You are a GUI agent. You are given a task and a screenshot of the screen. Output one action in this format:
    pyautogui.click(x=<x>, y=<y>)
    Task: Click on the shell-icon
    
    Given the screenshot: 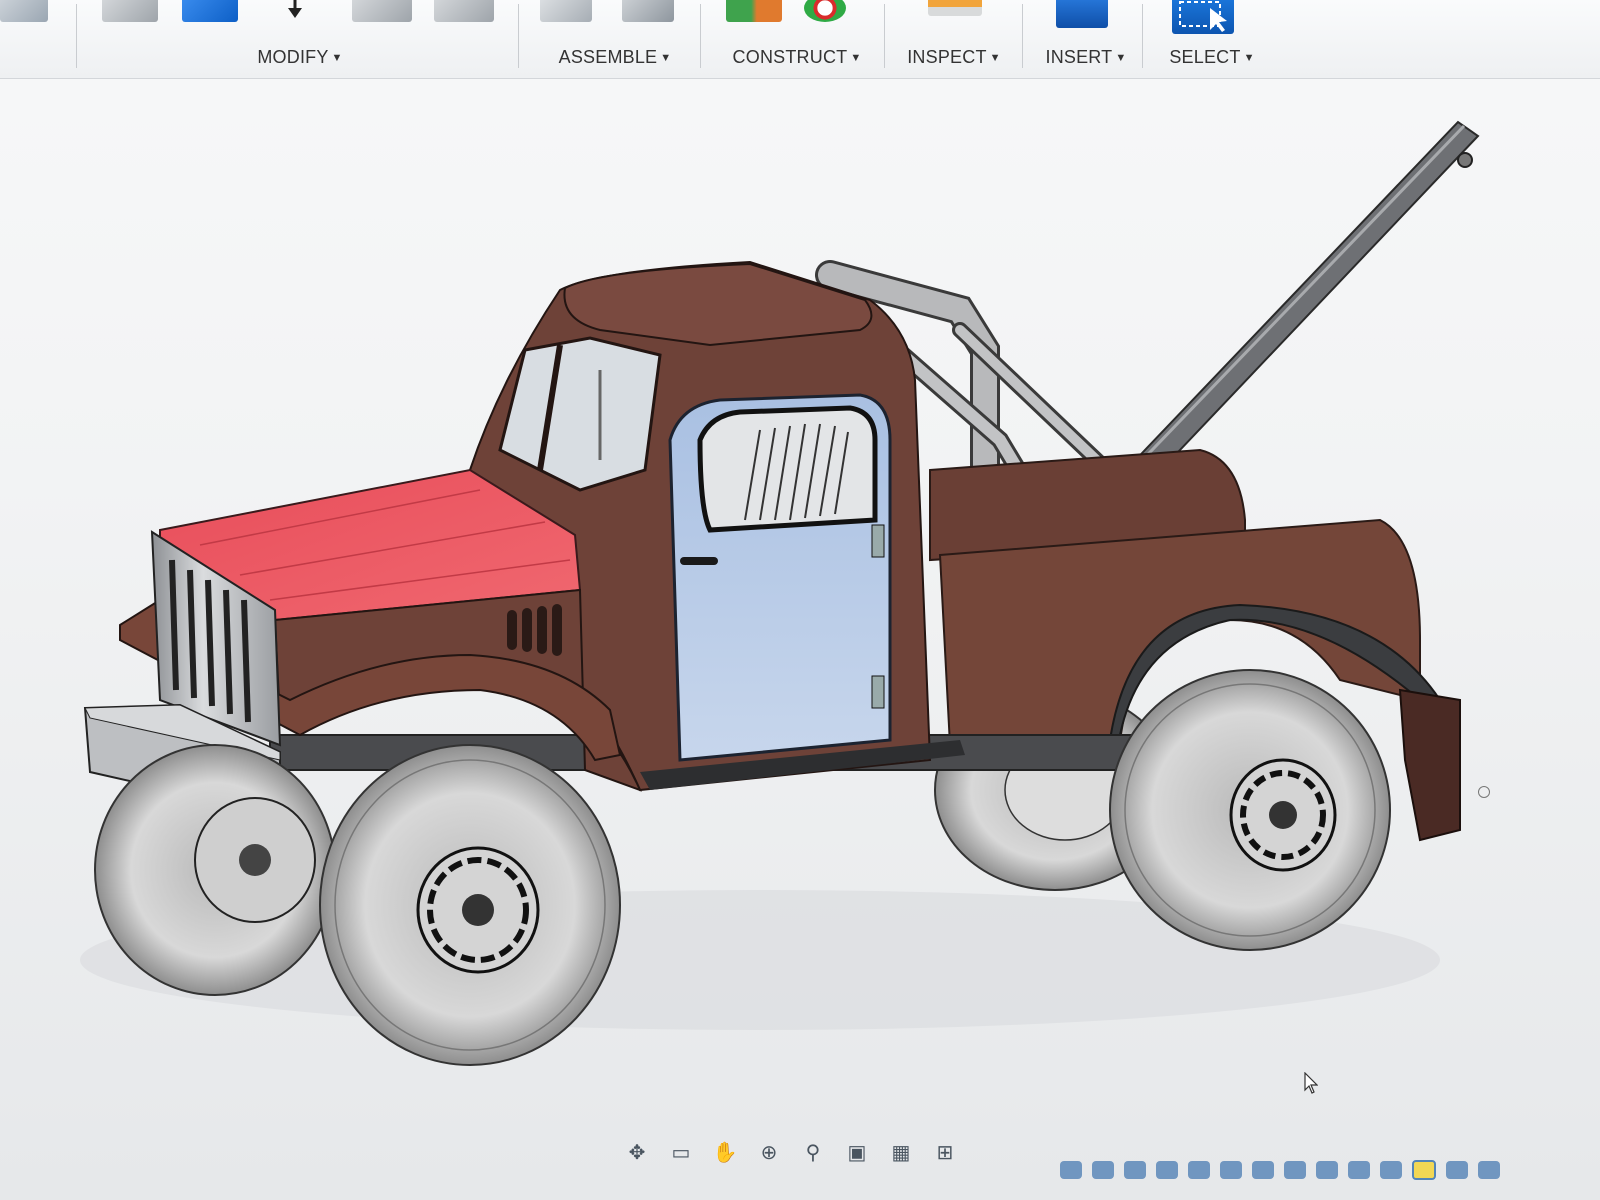 What is the action you would take?
    pyautogui.click(x=382, y=11)
    